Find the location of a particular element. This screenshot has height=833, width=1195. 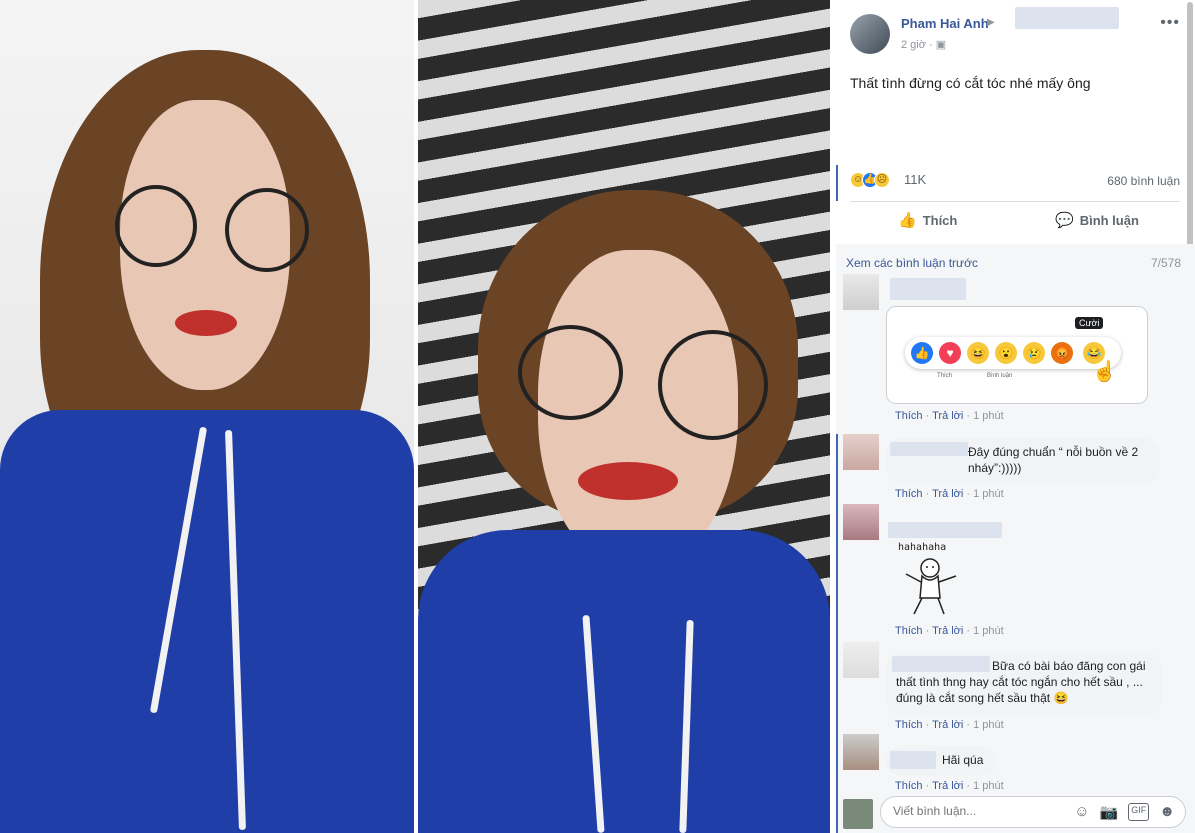

hoodie is located at coordinates (624, 681).